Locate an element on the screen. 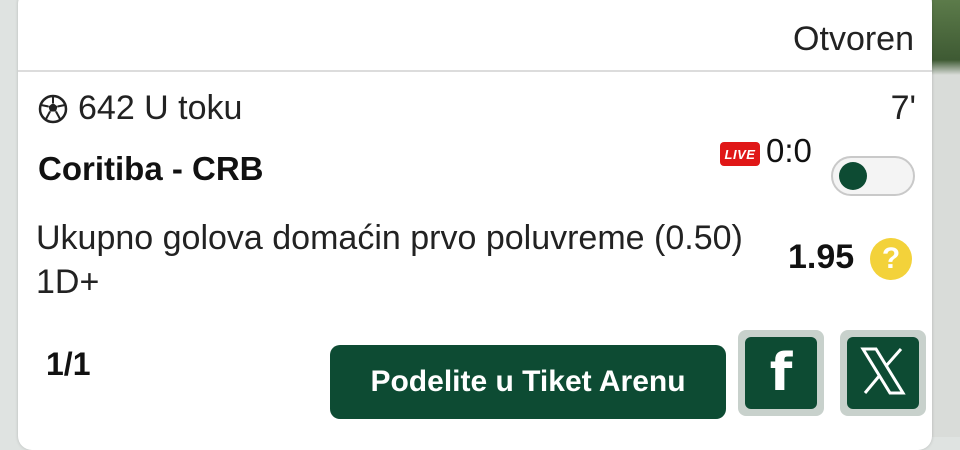  event-row: 642 U toku is located at coordinates (140, 108).